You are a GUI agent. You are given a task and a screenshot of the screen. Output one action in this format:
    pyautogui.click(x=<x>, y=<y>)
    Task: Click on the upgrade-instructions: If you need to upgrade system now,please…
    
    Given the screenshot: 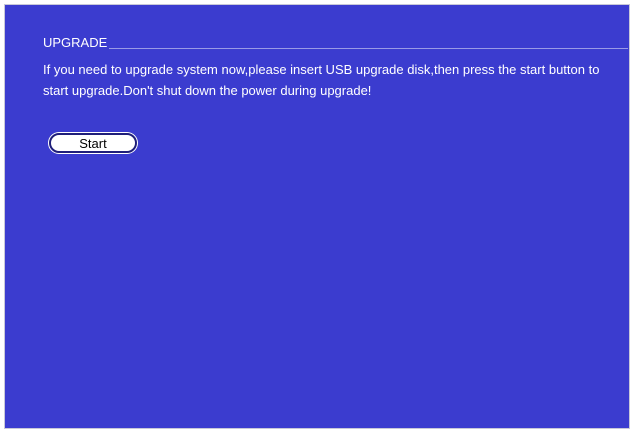 What is the action you would take?
    pyautogui.click(x=321, y=80)
    